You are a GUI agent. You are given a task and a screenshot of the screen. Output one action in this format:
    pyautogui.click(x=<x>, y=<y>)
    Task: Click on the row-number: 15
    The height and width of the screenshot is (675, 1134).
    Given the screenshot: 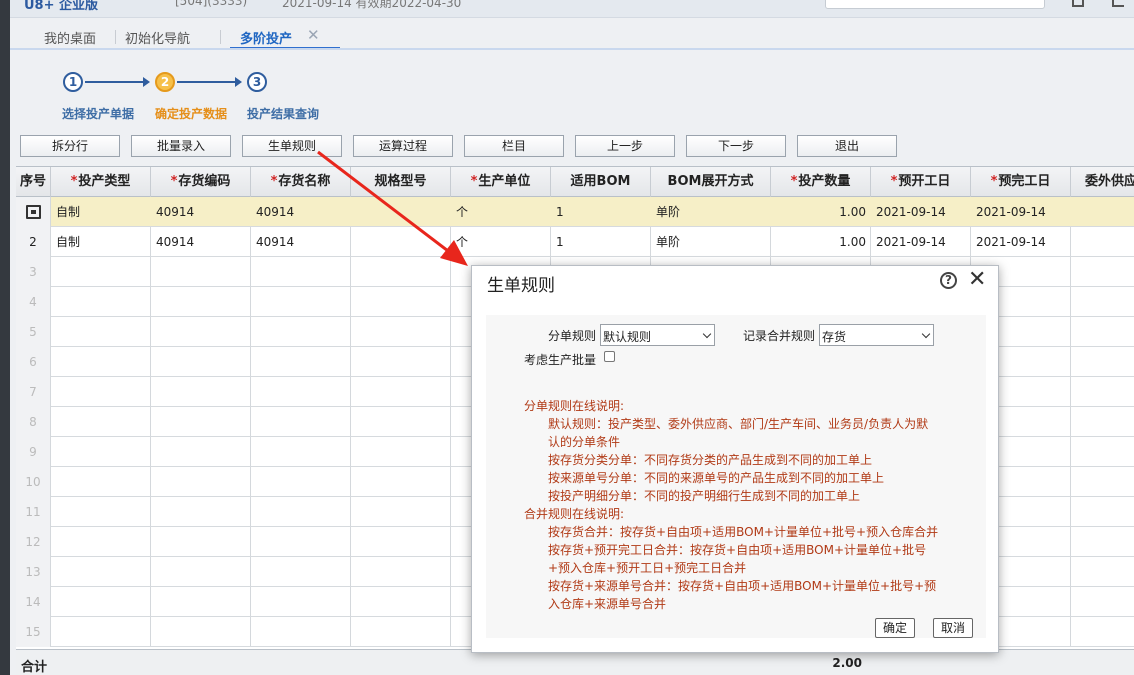 What is the action you would take?
    pyautogui.click(x=33, y=632)
    